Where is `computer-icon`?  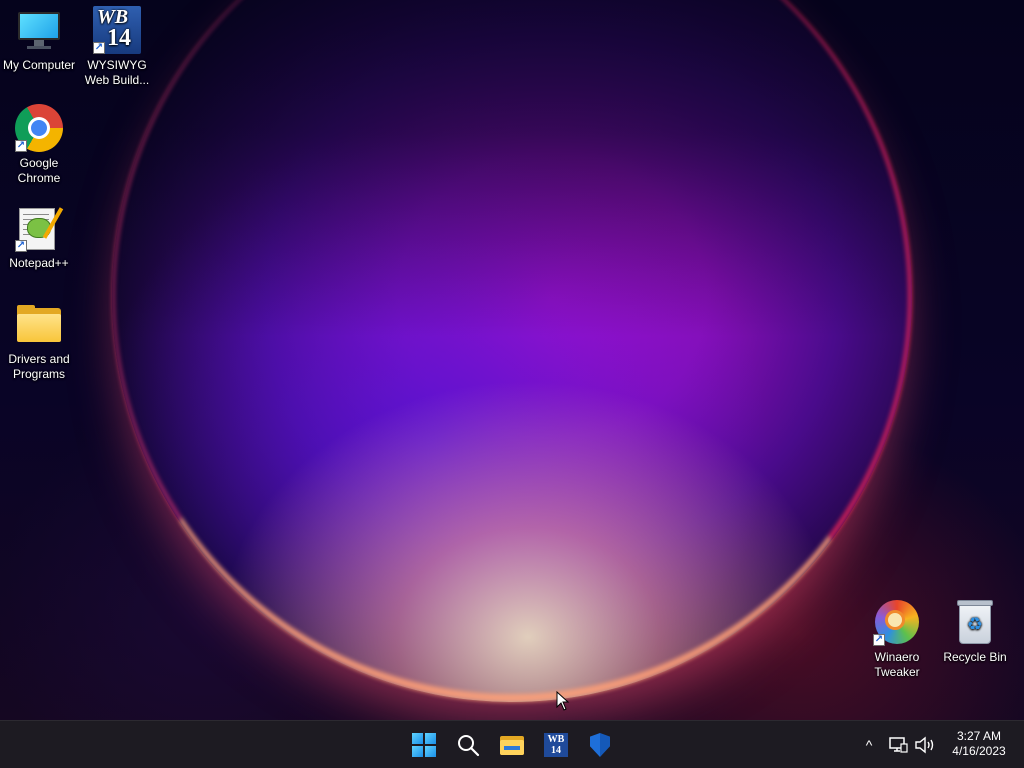 computer-icon is located at coordinates (39, 30).